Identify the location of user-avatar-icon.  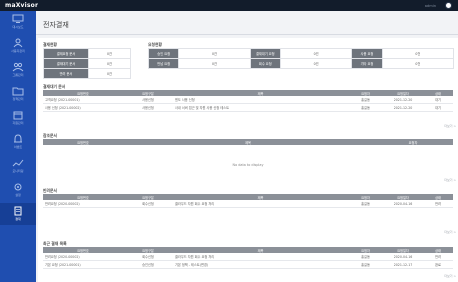
(448, 5).